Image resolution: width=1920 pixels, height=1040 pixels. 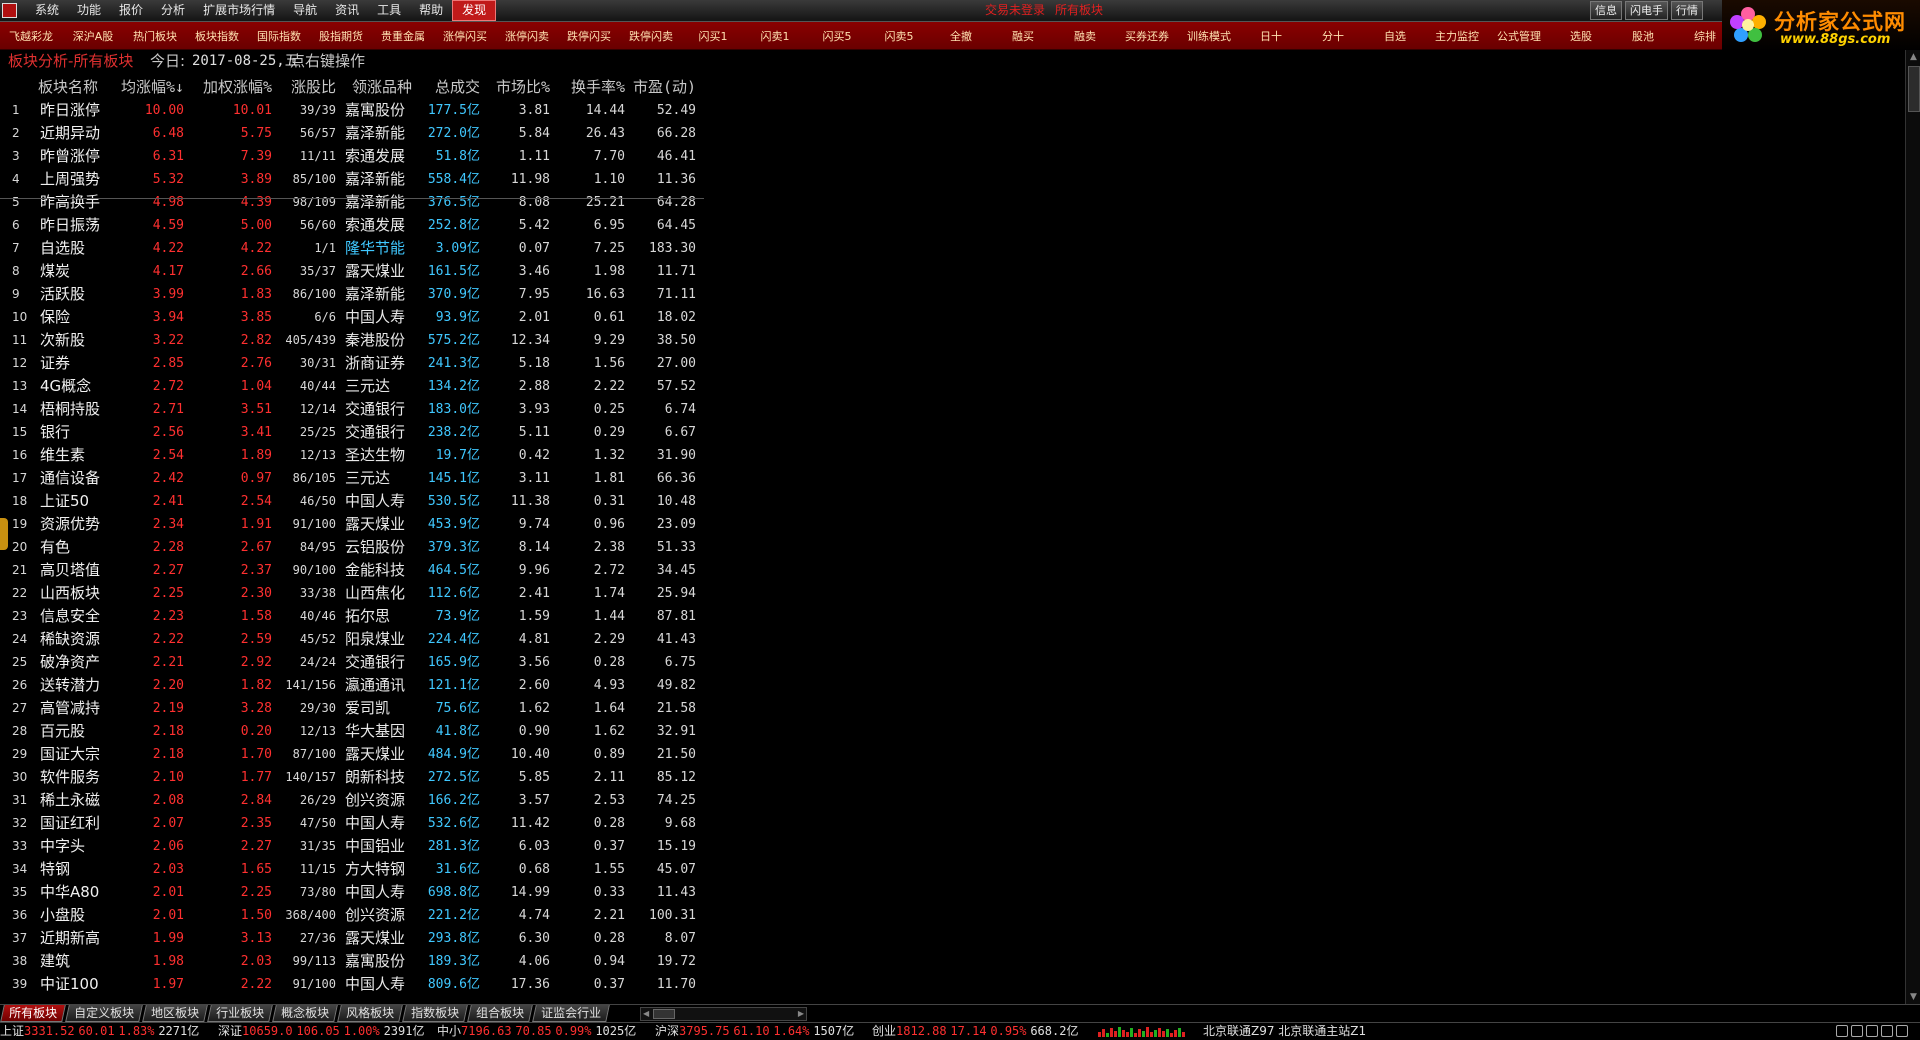 What do you see at coordinates (352, 248) in the screenshot?
I see `table-row: 7 自选股 4.22 4.22 1/1 隆华节能 3.09亿 0.07 7.25 183.30` at bounding box center [352, 248].